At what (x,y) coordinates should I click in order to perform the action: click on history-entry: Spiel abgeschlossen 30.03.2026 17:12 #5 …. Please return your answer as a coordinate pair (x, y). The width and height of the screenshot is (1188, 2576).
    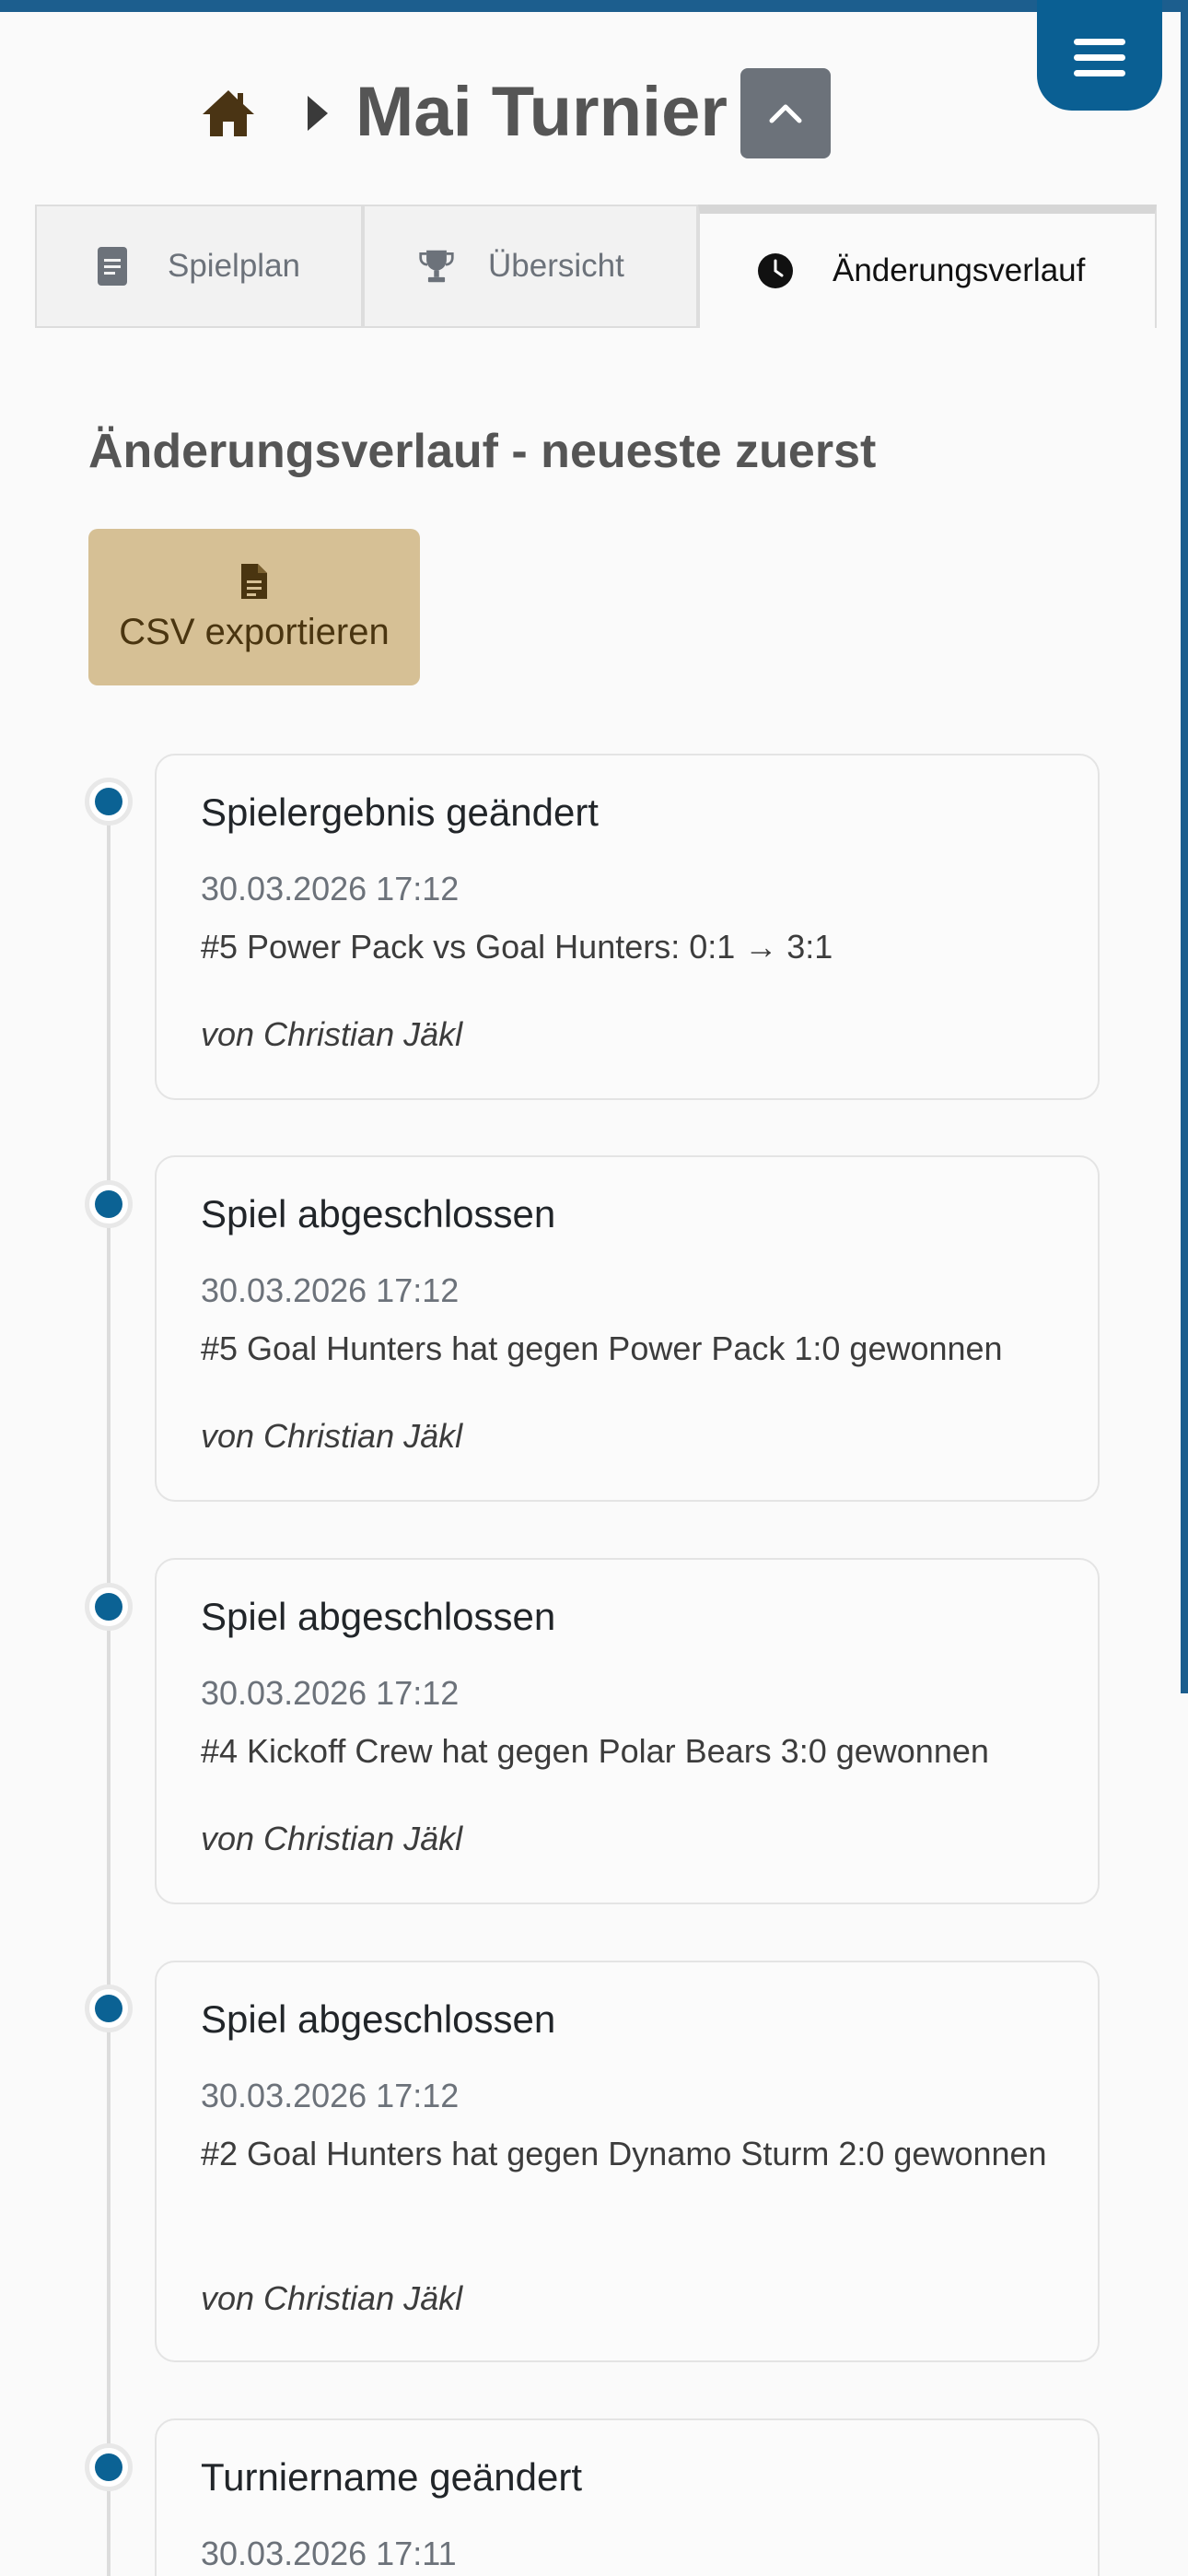
    Looking at the image, I should click on (627, 1328).